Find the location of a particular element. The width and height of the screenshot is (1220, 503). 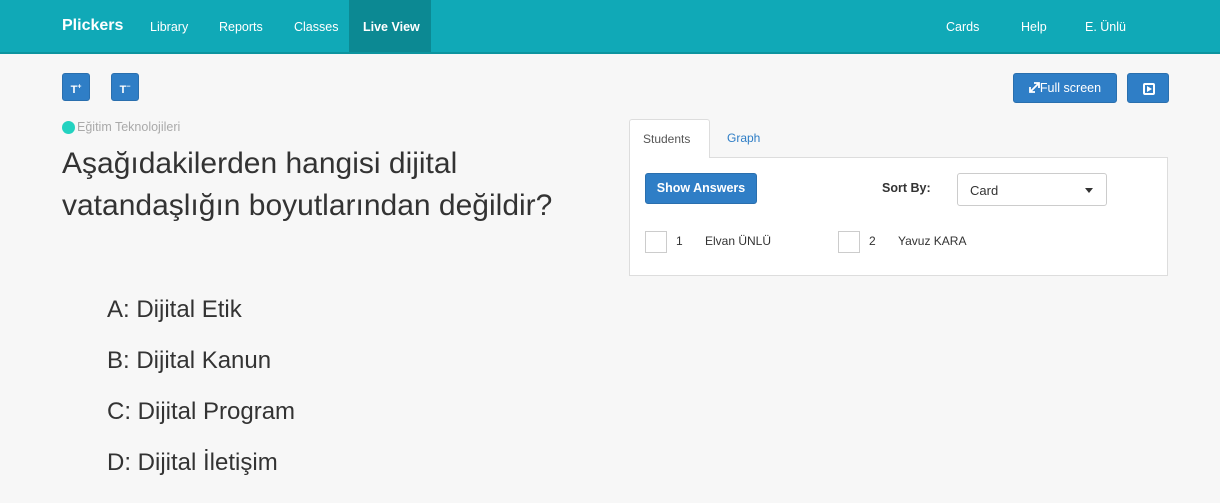

tab-students: Students is located at coordinates (669, 138).